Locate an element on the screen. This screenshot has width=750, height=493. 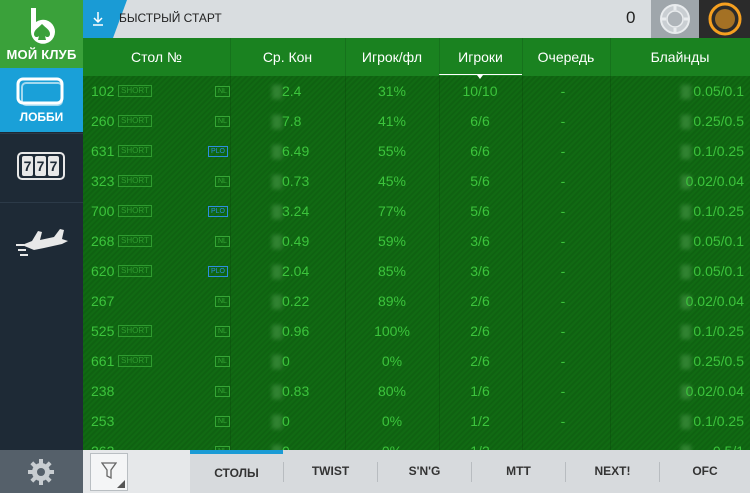
table-row: 238 NL 0.83 80% 1/6 - 0.02/0.04 is located at coordinates (416, 391).